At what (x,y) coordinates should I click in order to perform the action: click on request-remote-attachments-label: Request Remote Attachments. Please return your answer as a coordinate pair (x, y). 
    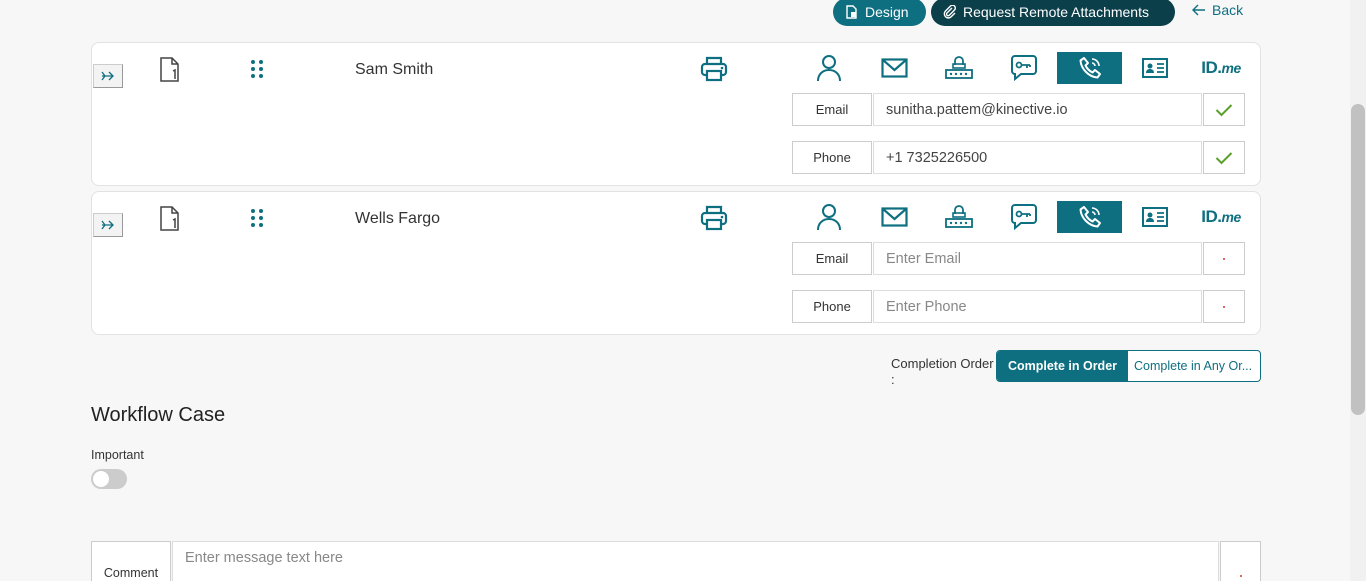
    Looking at the image, I should click on (1056, 12).